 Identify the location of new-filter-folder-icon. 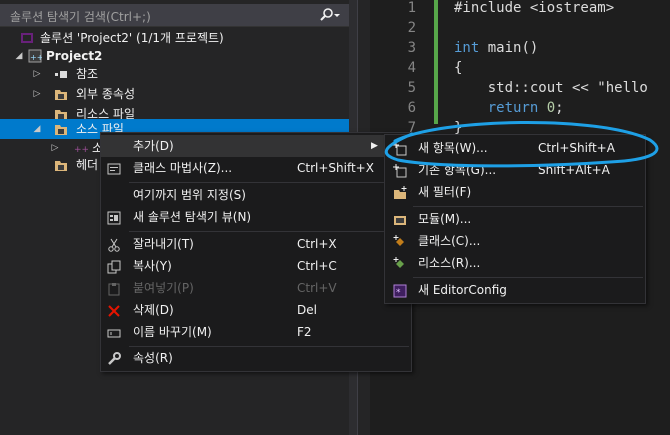
(400, 192).